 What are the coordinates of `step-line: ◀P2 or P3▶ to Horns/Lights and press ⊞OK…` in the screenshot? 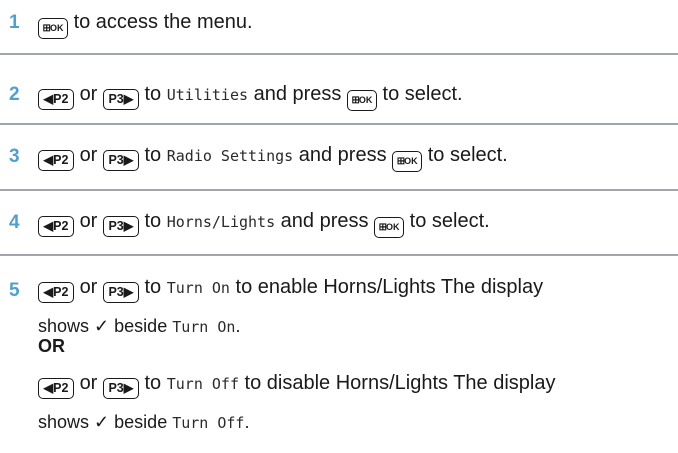 It's located at (264, 223).